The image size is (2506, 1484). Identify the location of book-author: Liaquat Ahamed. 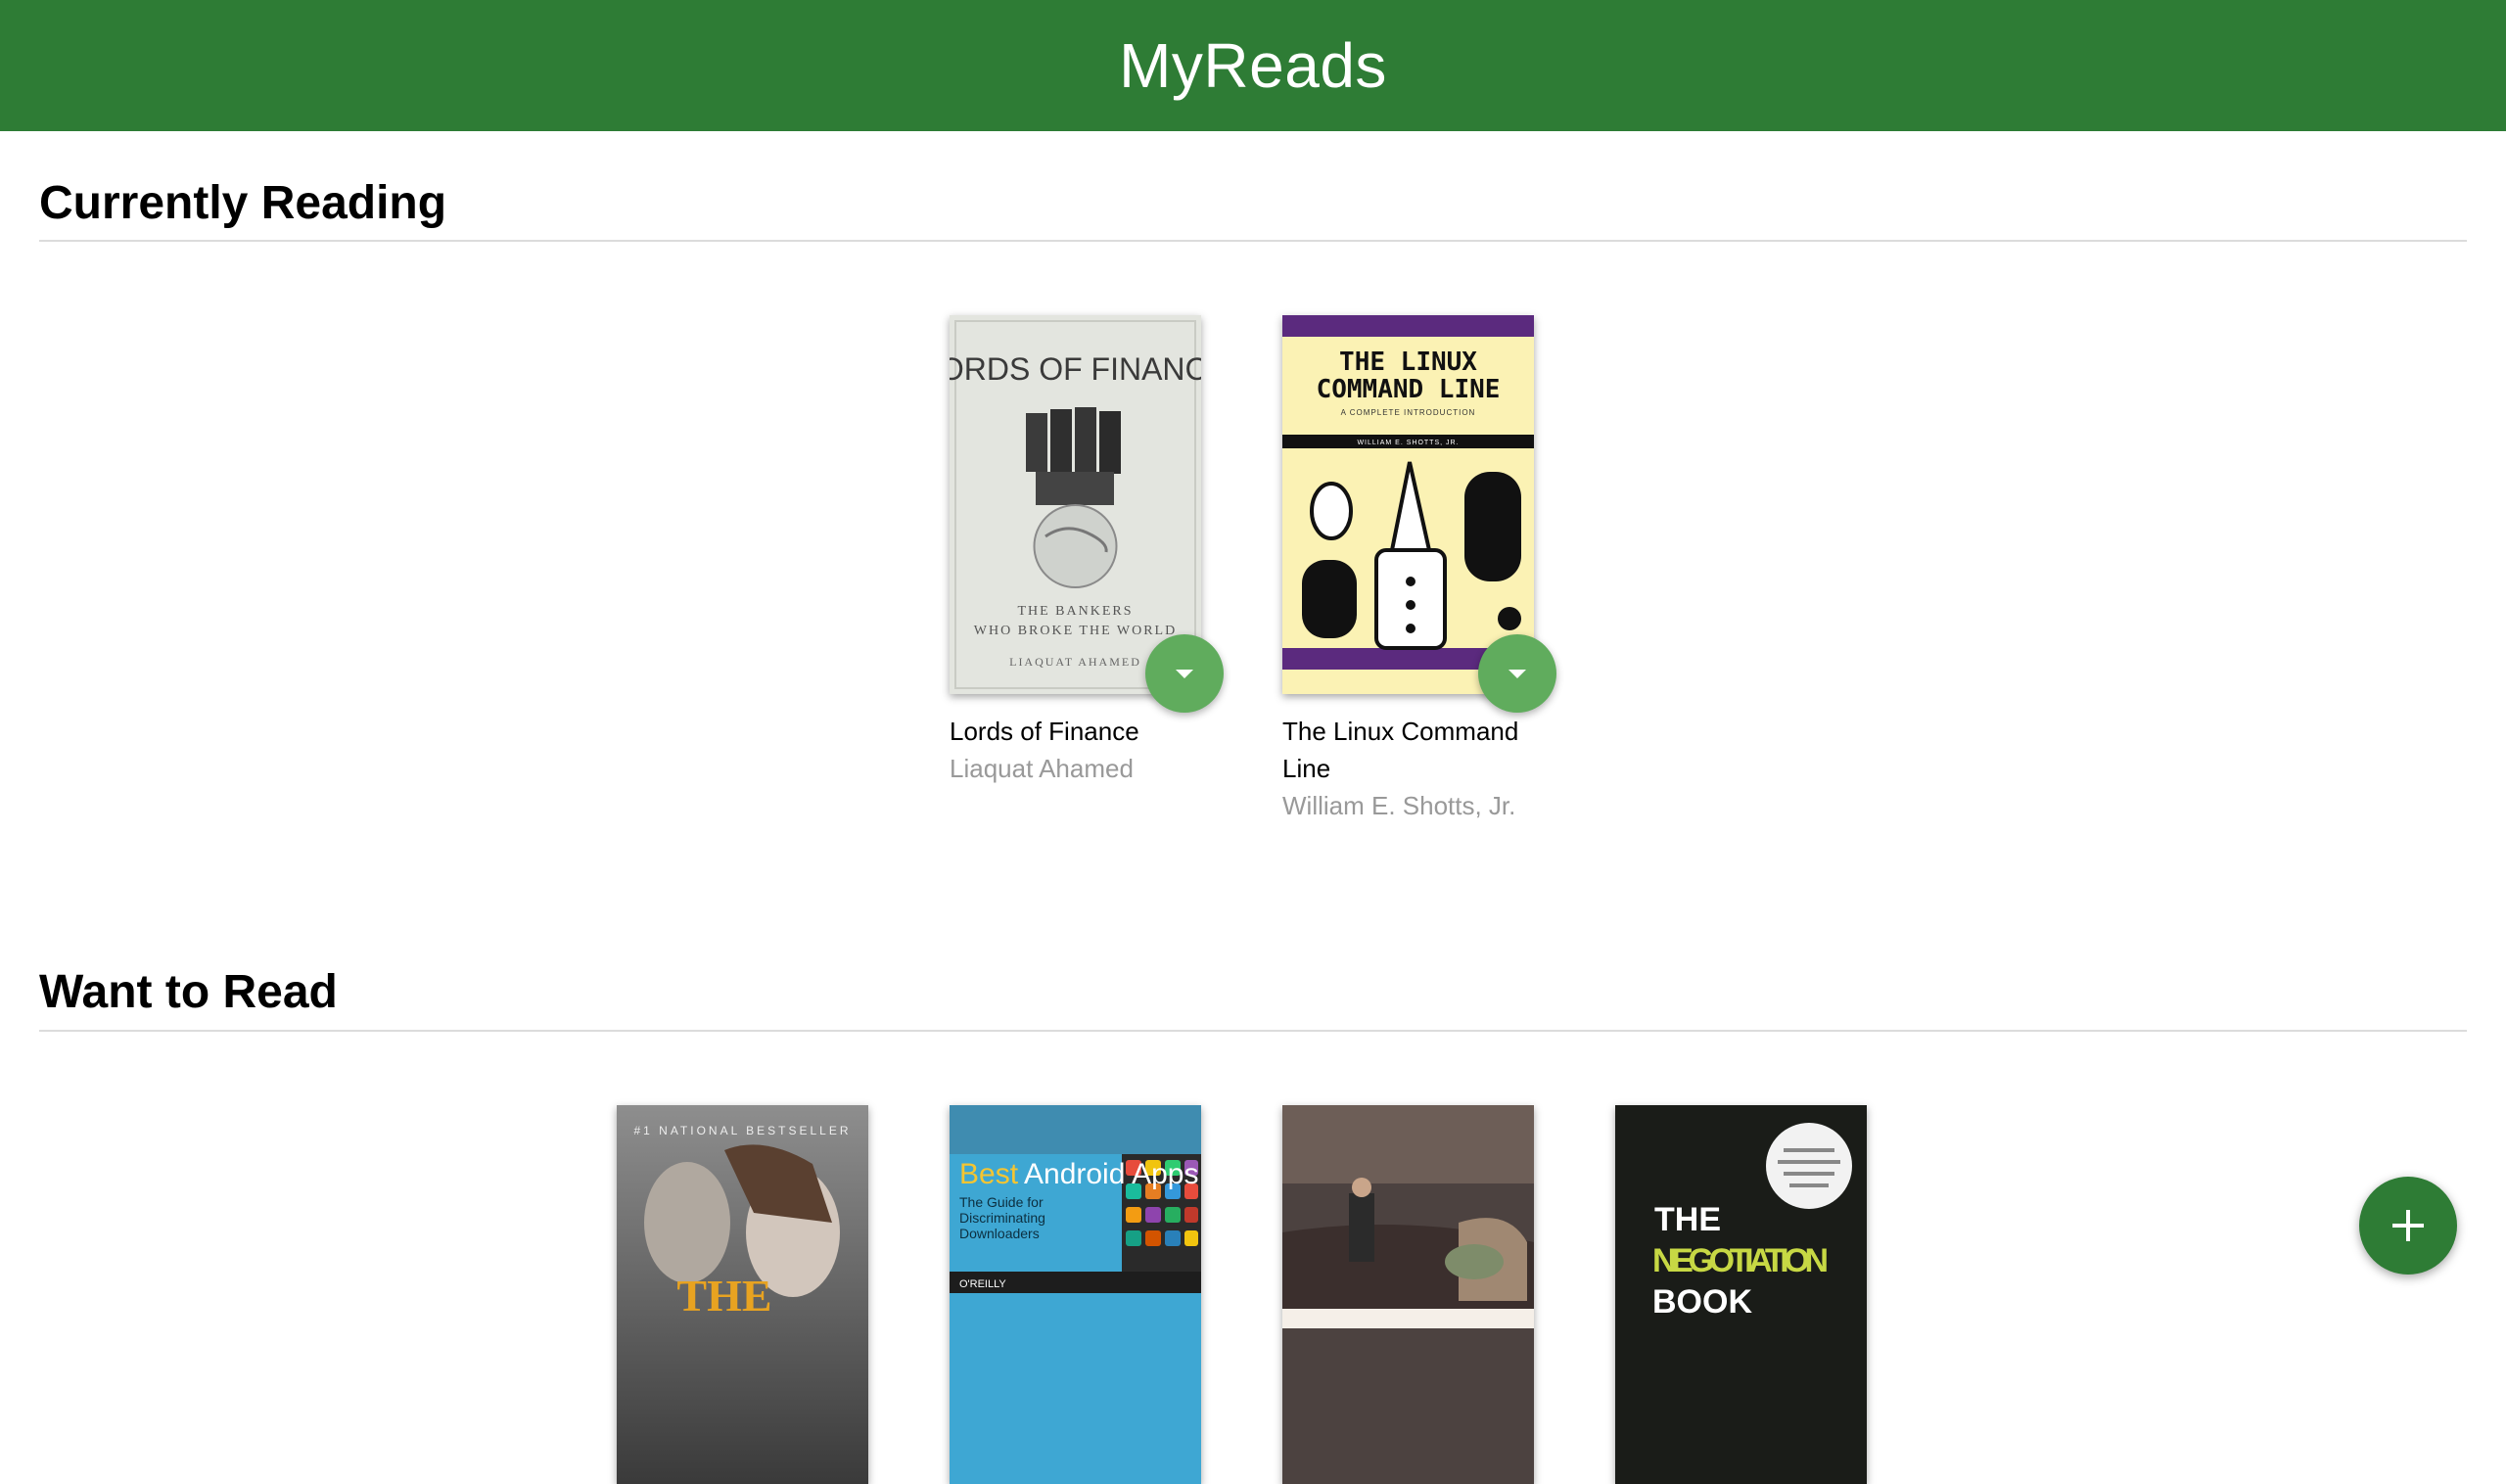
(1042, 768).